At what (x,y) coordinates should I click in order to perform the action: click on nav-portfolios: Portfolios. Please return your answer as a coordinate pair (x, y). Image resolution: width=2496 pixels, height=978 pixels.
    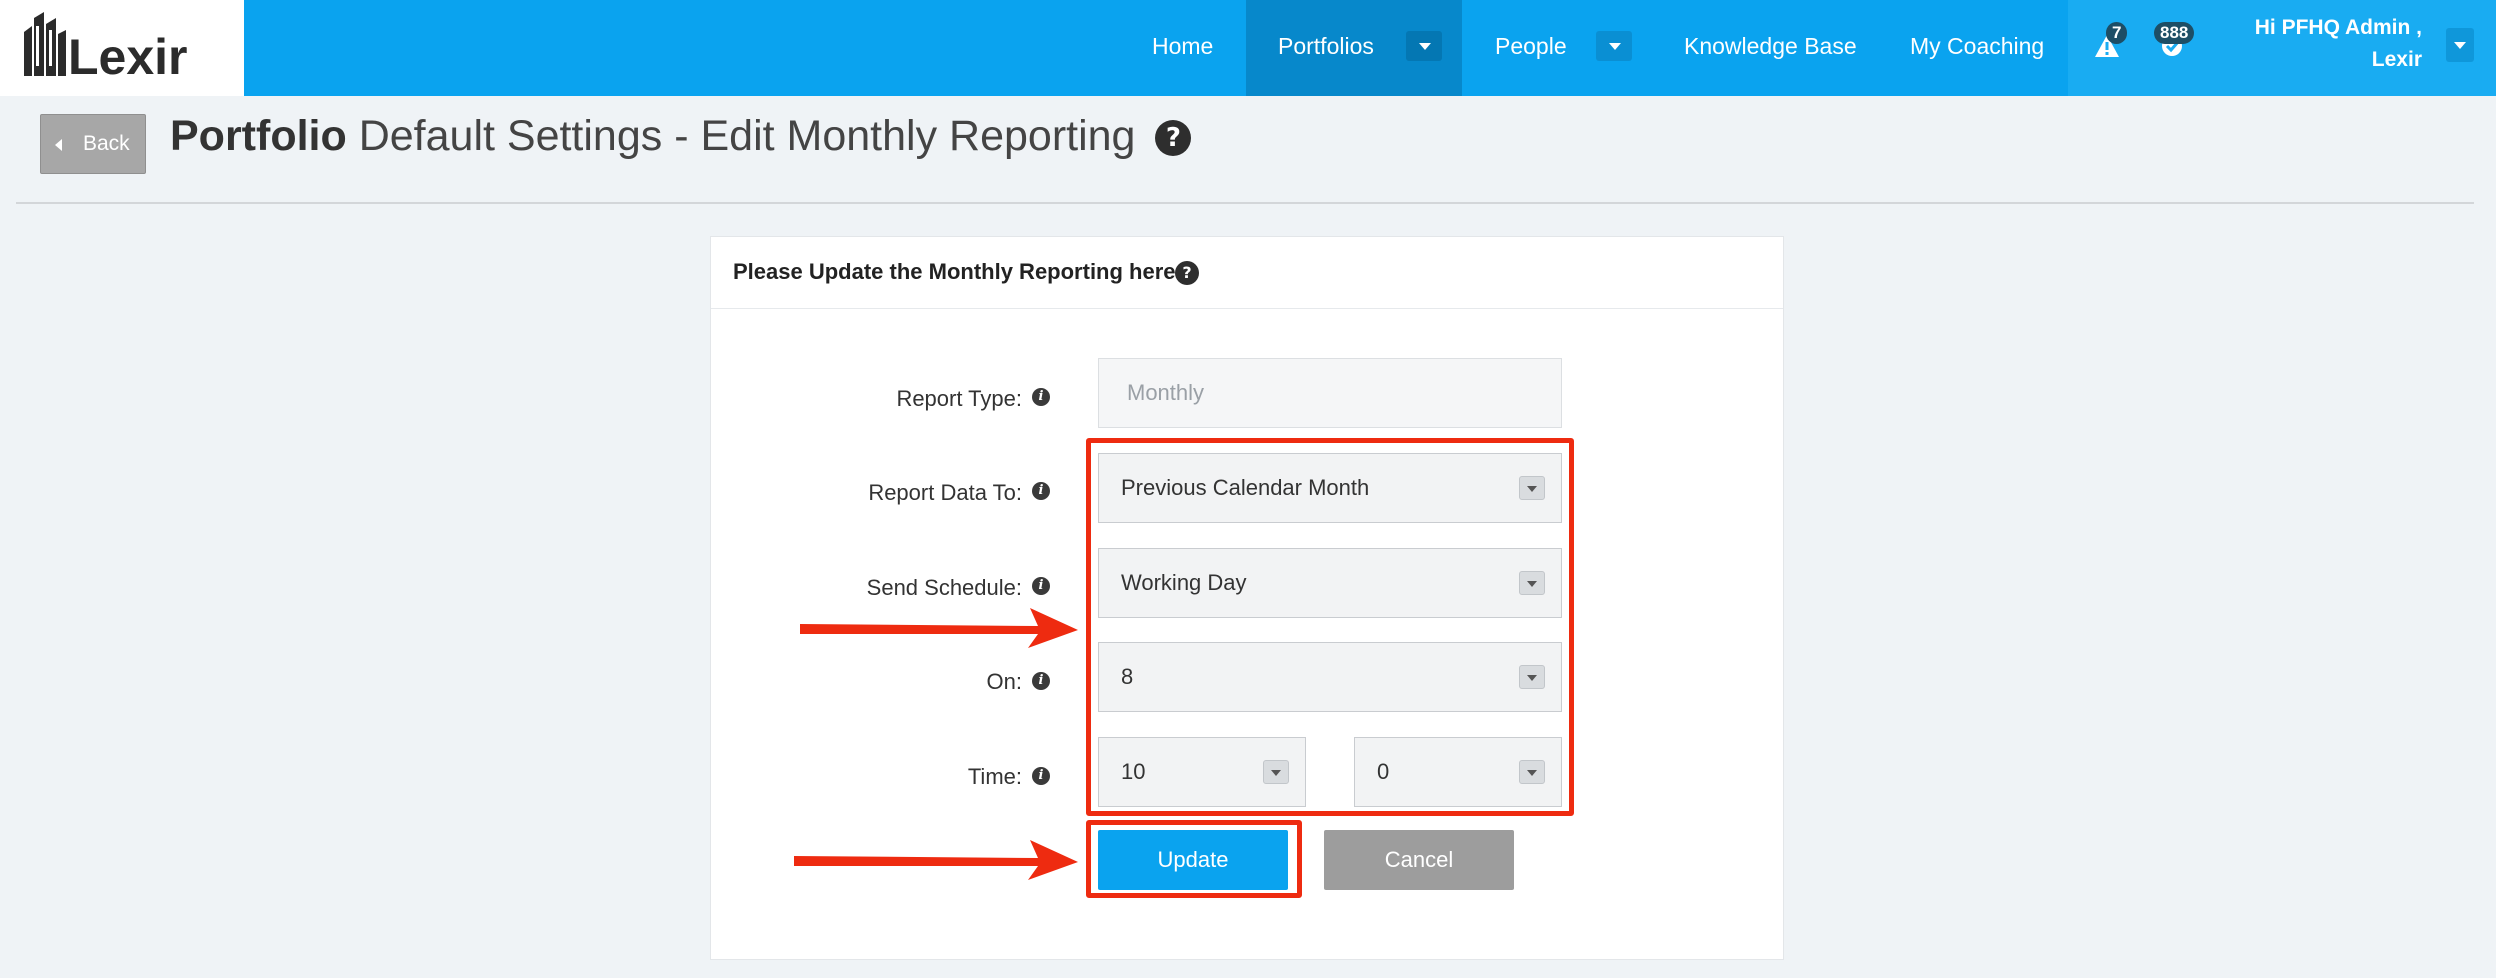
    Looking at the image, I should click on (1326, 48).